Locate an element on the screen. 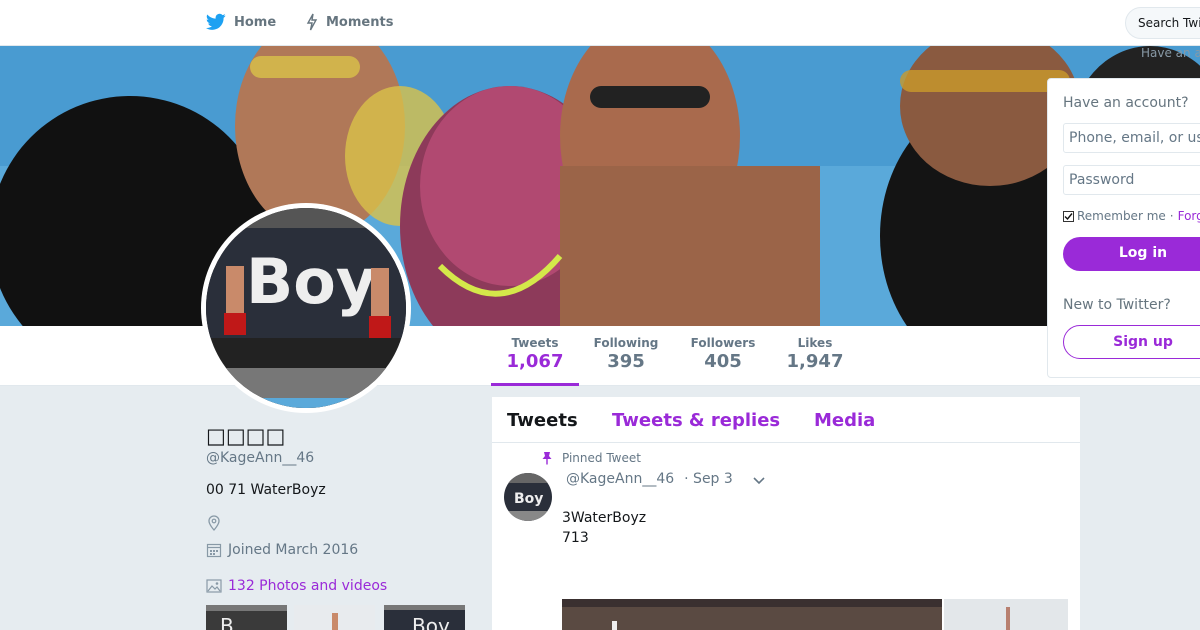  profile-avatar: Boy is located at coordinates (306, 308).